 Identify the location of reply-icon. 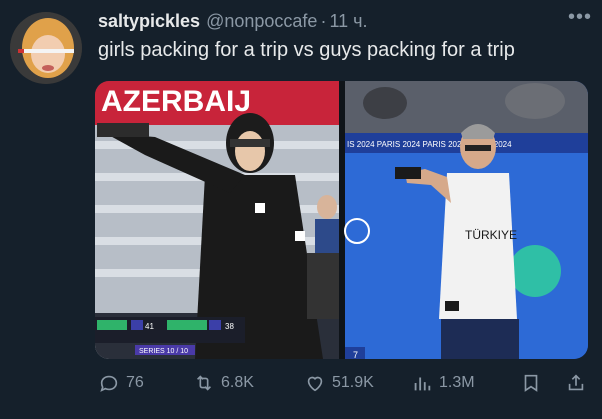
(109, 383).